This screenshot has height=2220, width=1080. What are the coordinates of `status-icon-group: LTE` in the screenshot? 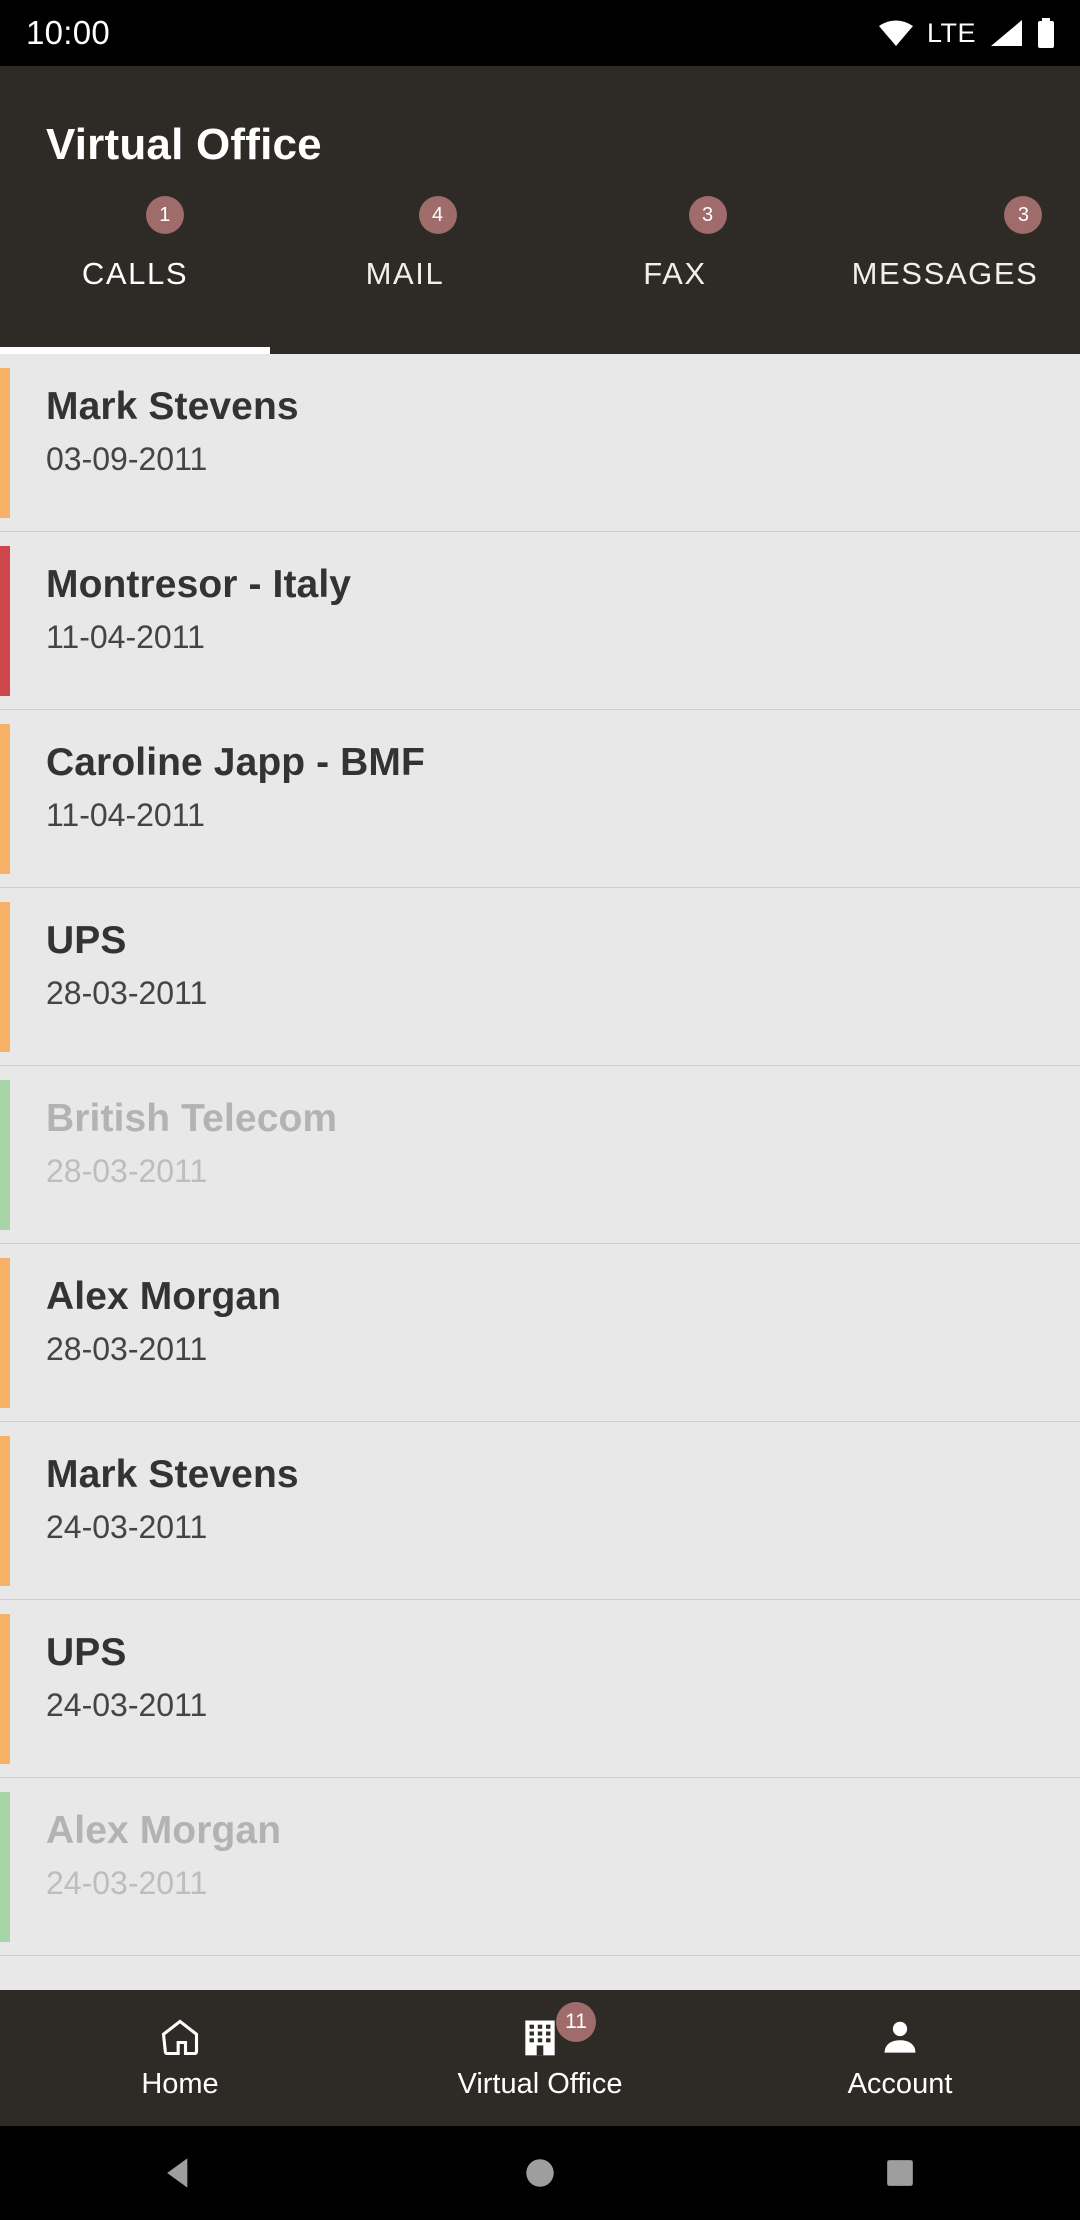 It's located at (967, 33).